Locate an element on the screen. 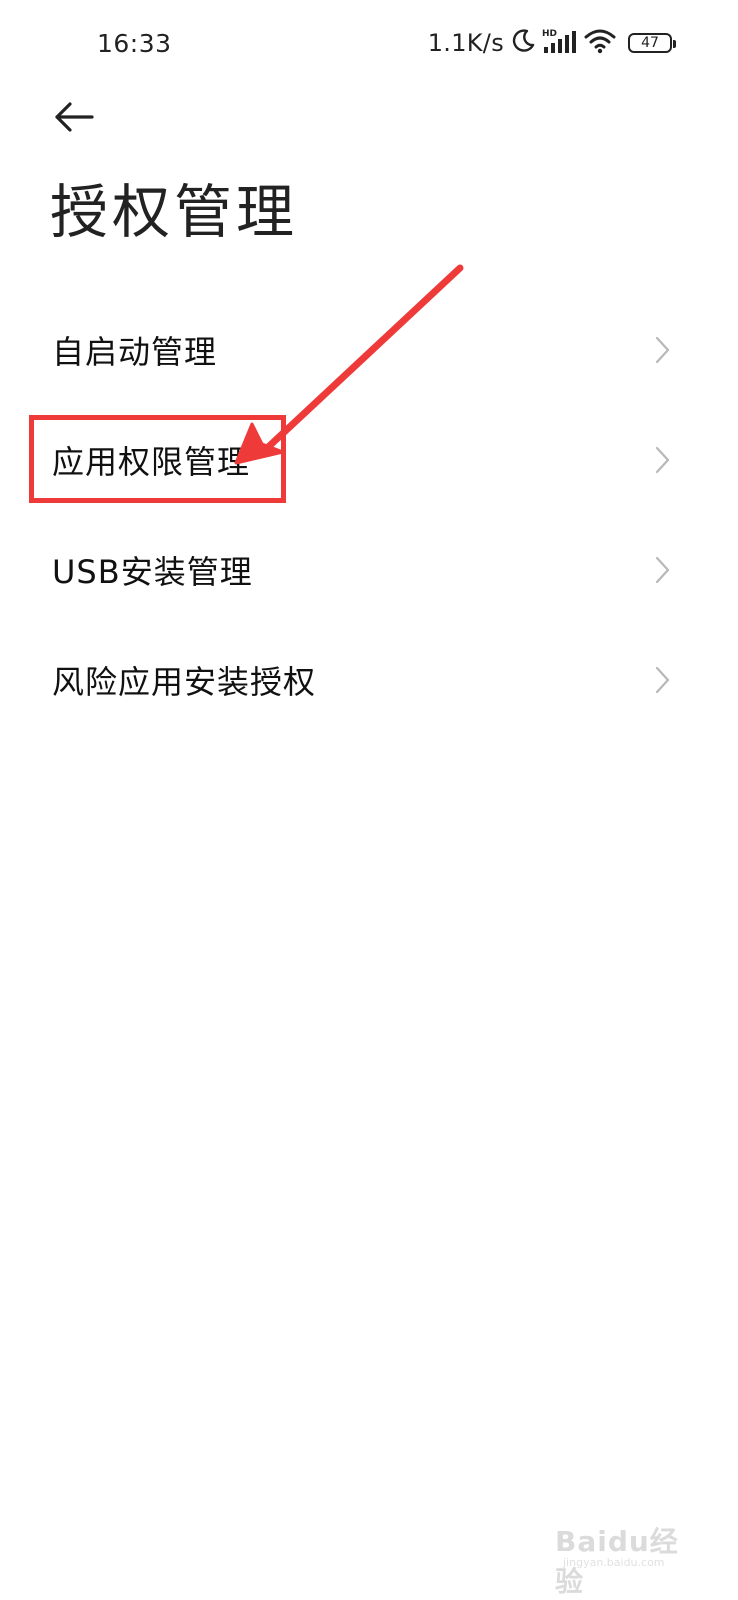 The width and height of the screenshot is (738, 1600). menu-item-auto-start: 自启动管理 is located at coordinates (369, 350).